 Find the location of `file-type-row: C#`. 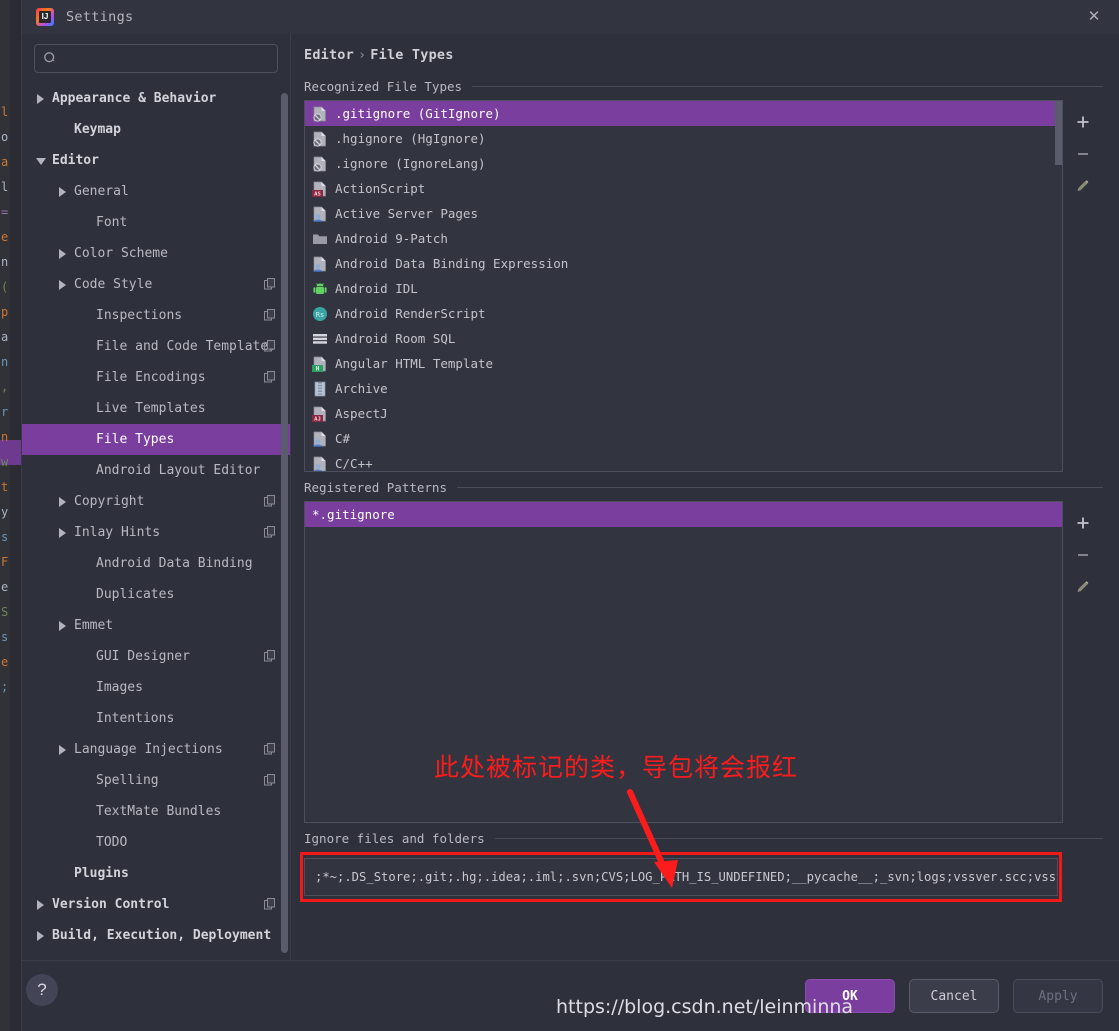

file-type-row: C# is located at coordinates (683, 438).